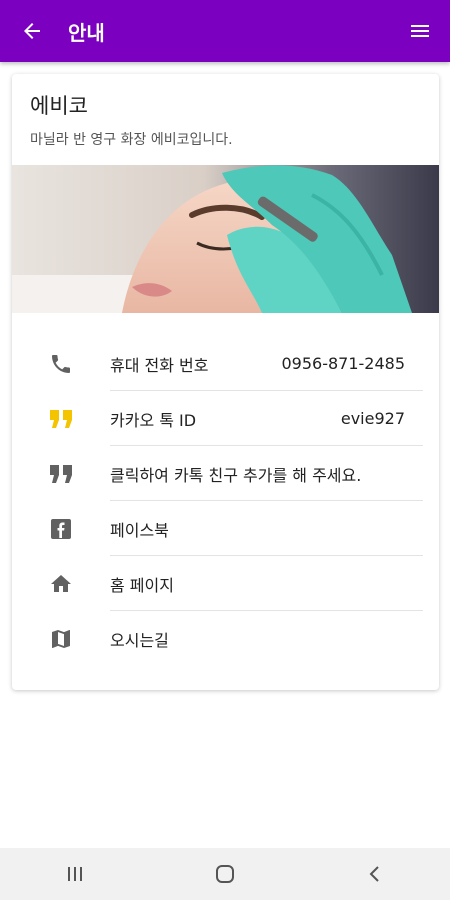  I want to click on recents-button, so click(75, 874).